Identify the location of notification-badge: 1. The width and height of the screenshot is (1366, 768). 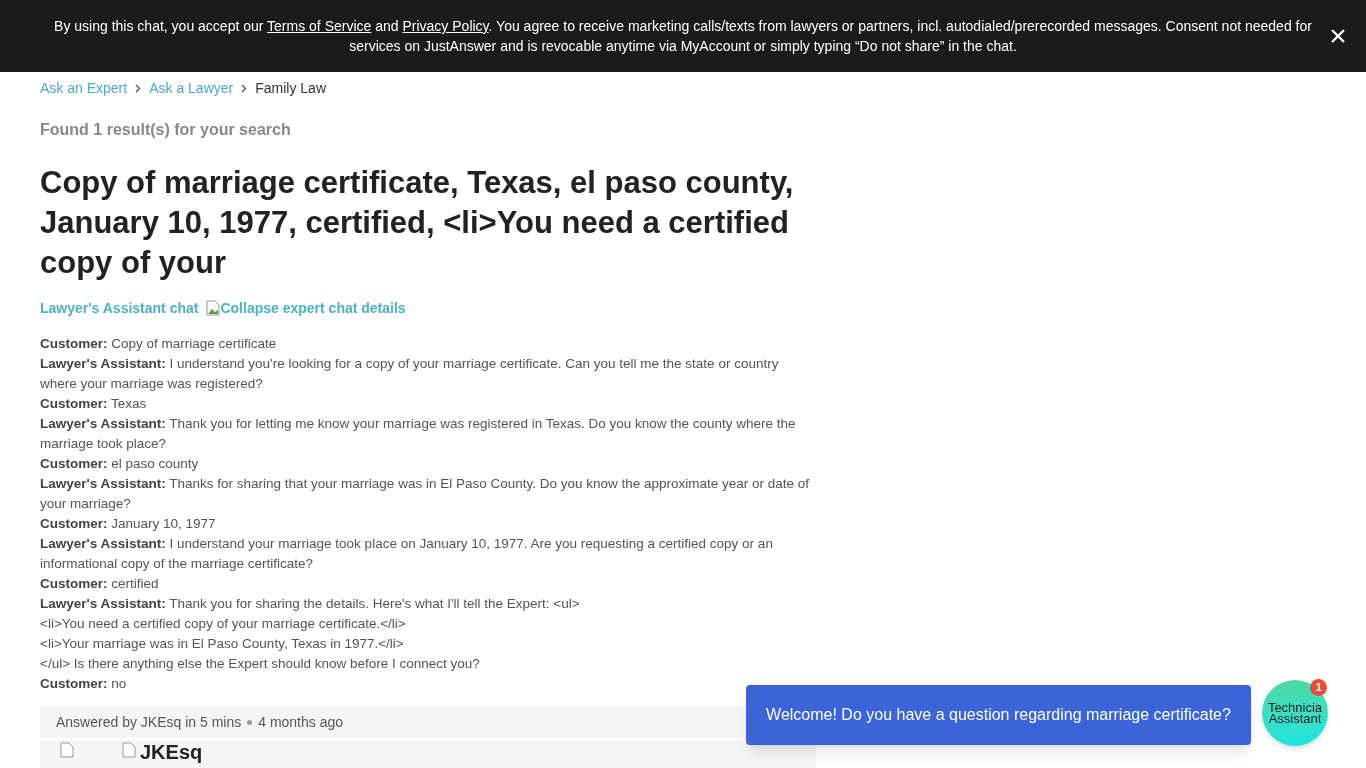
(1318, 687).